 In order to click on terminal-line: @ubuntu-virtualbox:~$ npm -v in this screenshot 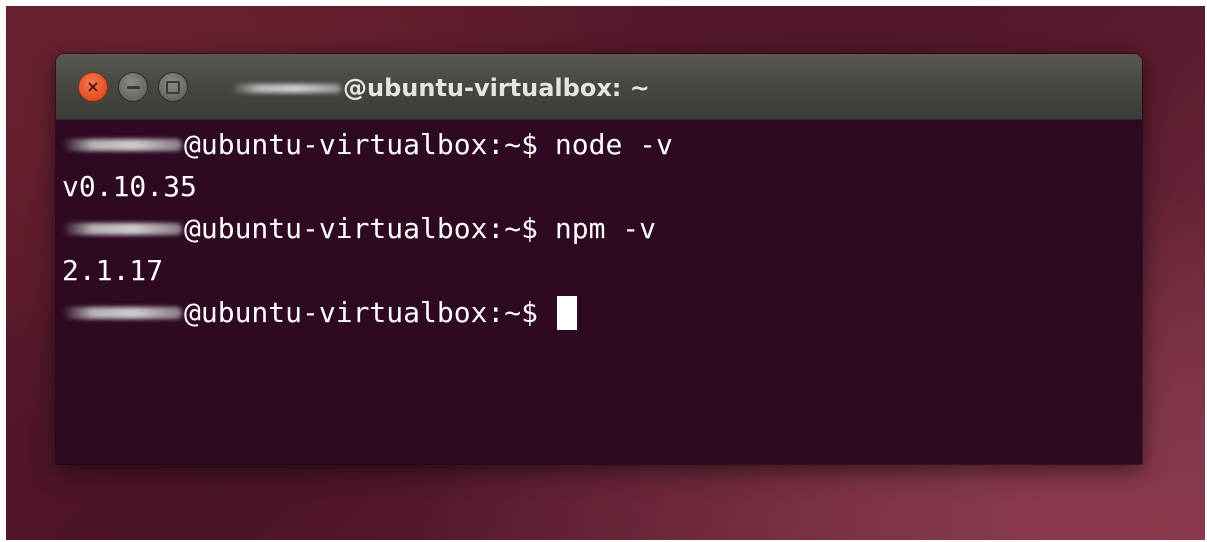, I will do `click(602, 229)`.